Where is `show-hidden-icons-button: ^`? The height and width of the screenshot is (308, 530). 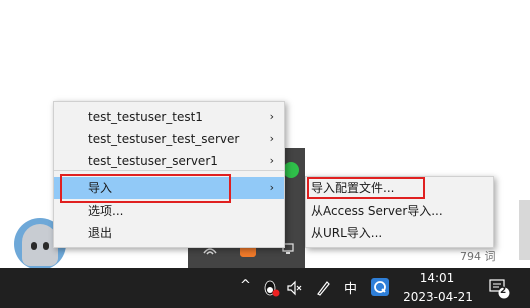 show-hidden-icons-button: ^ is located at coordinates (245, 285).